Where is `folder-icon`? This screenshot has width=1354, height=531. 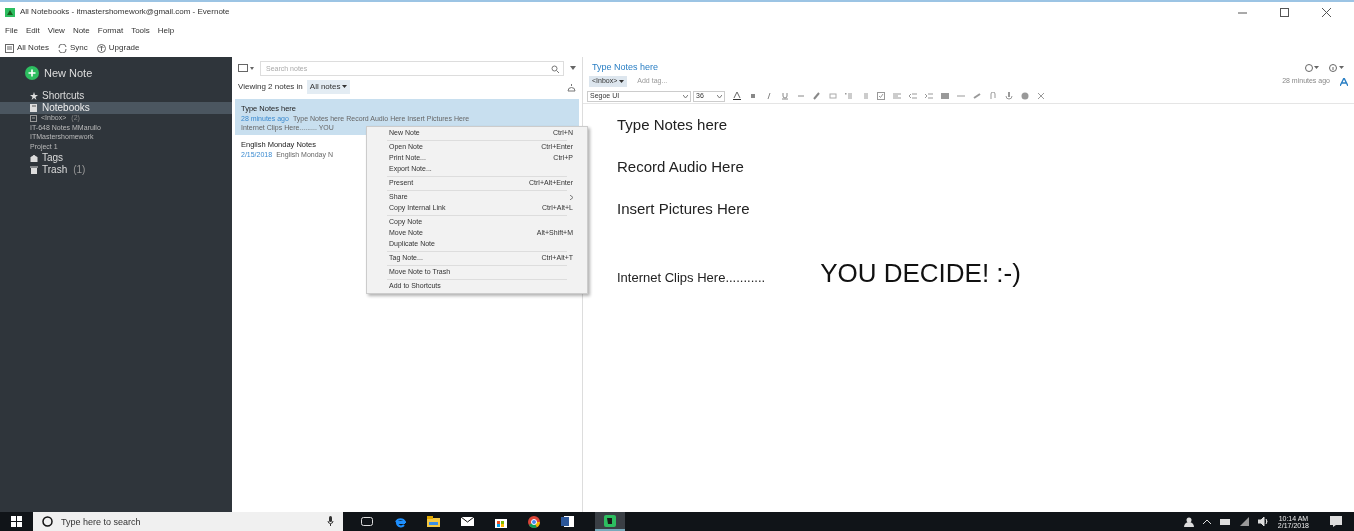 folder-icon is located at coordinates (433, 521).